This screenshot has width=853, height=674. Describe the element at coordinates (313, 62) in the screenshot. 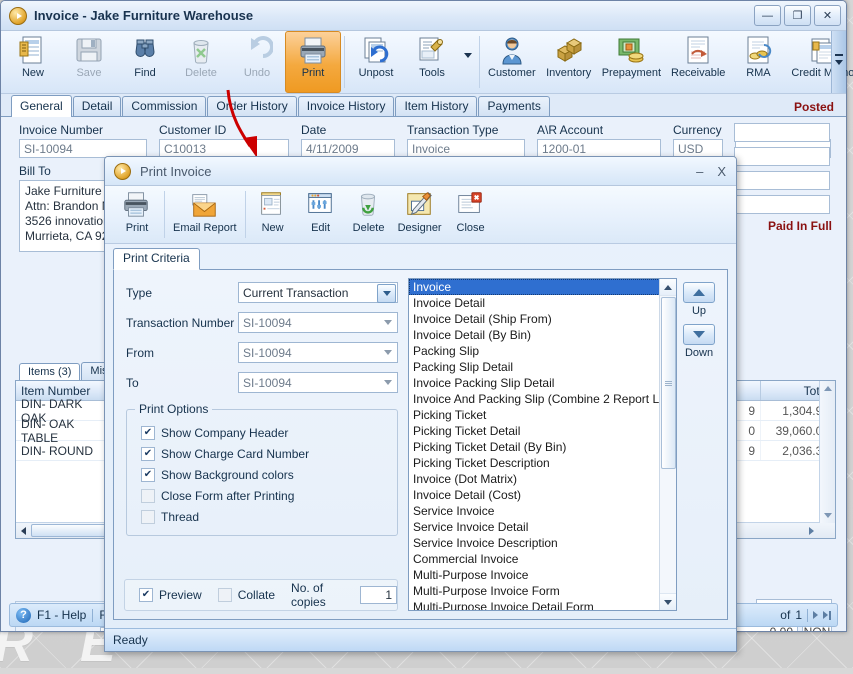

I see `toolbar-button-print: Print` at that location.